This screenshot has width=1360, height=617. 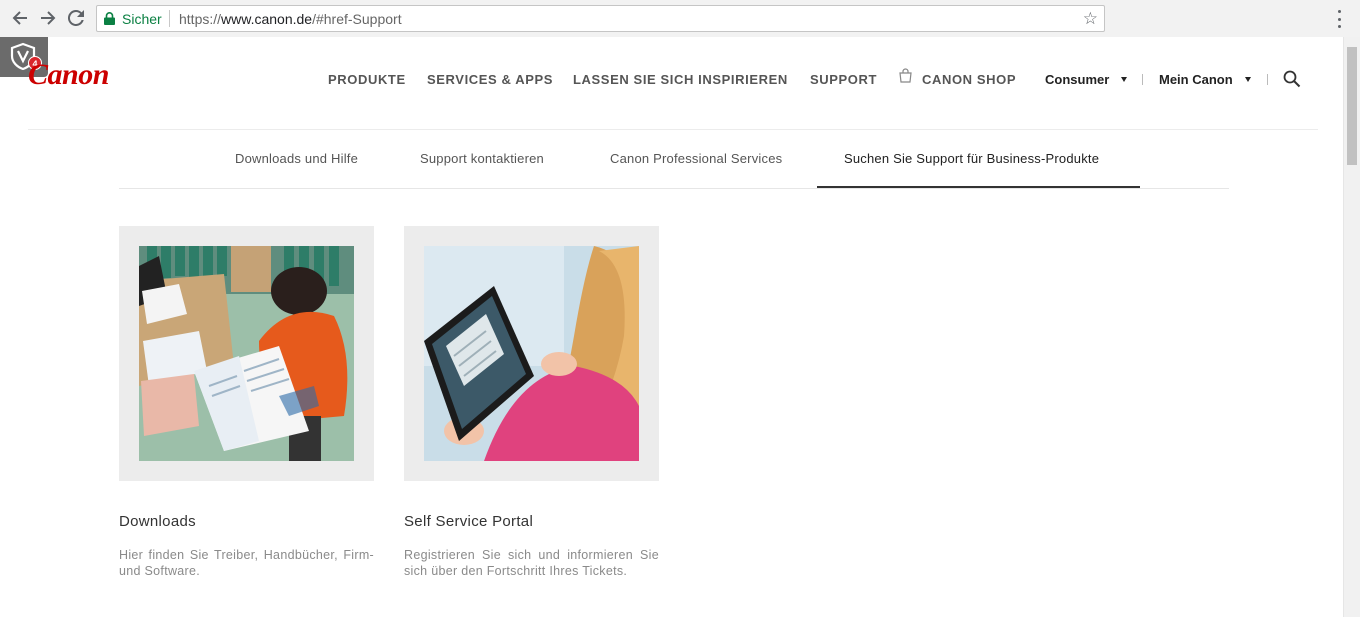 I want to click on consumer-dropdown-label: Consumer, so click(x=1077, y=79).